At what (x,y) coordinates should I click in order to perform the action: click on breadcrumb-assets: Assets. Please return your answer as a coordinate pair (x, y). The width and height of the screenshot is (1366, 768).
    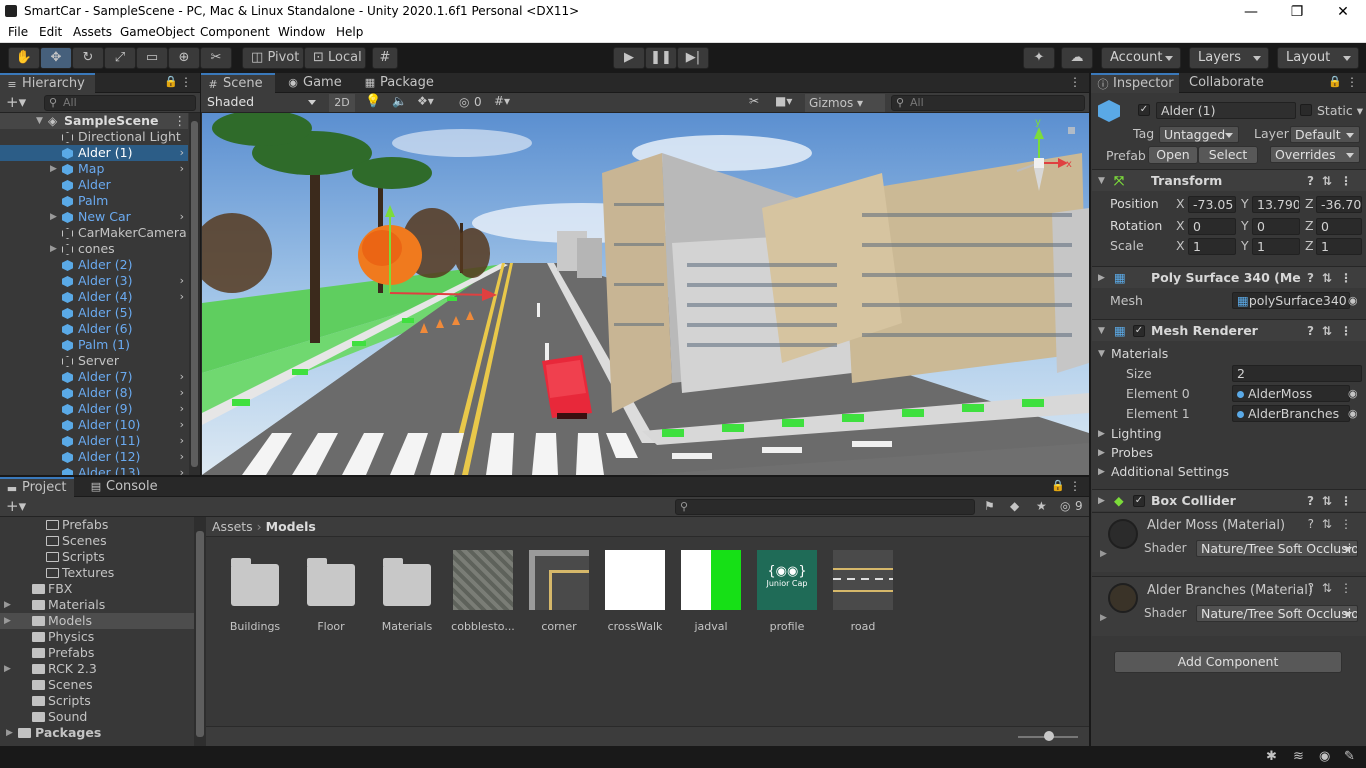
    Looking at the image, I should click on (232, 526).